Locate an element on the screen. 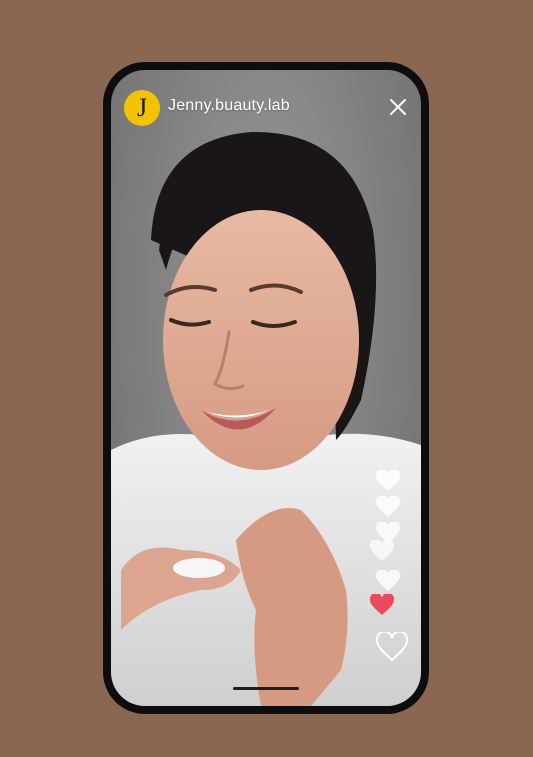 The height and width of the screenshot is (757, 533). avatar: J is located at coordinates (142, 108).